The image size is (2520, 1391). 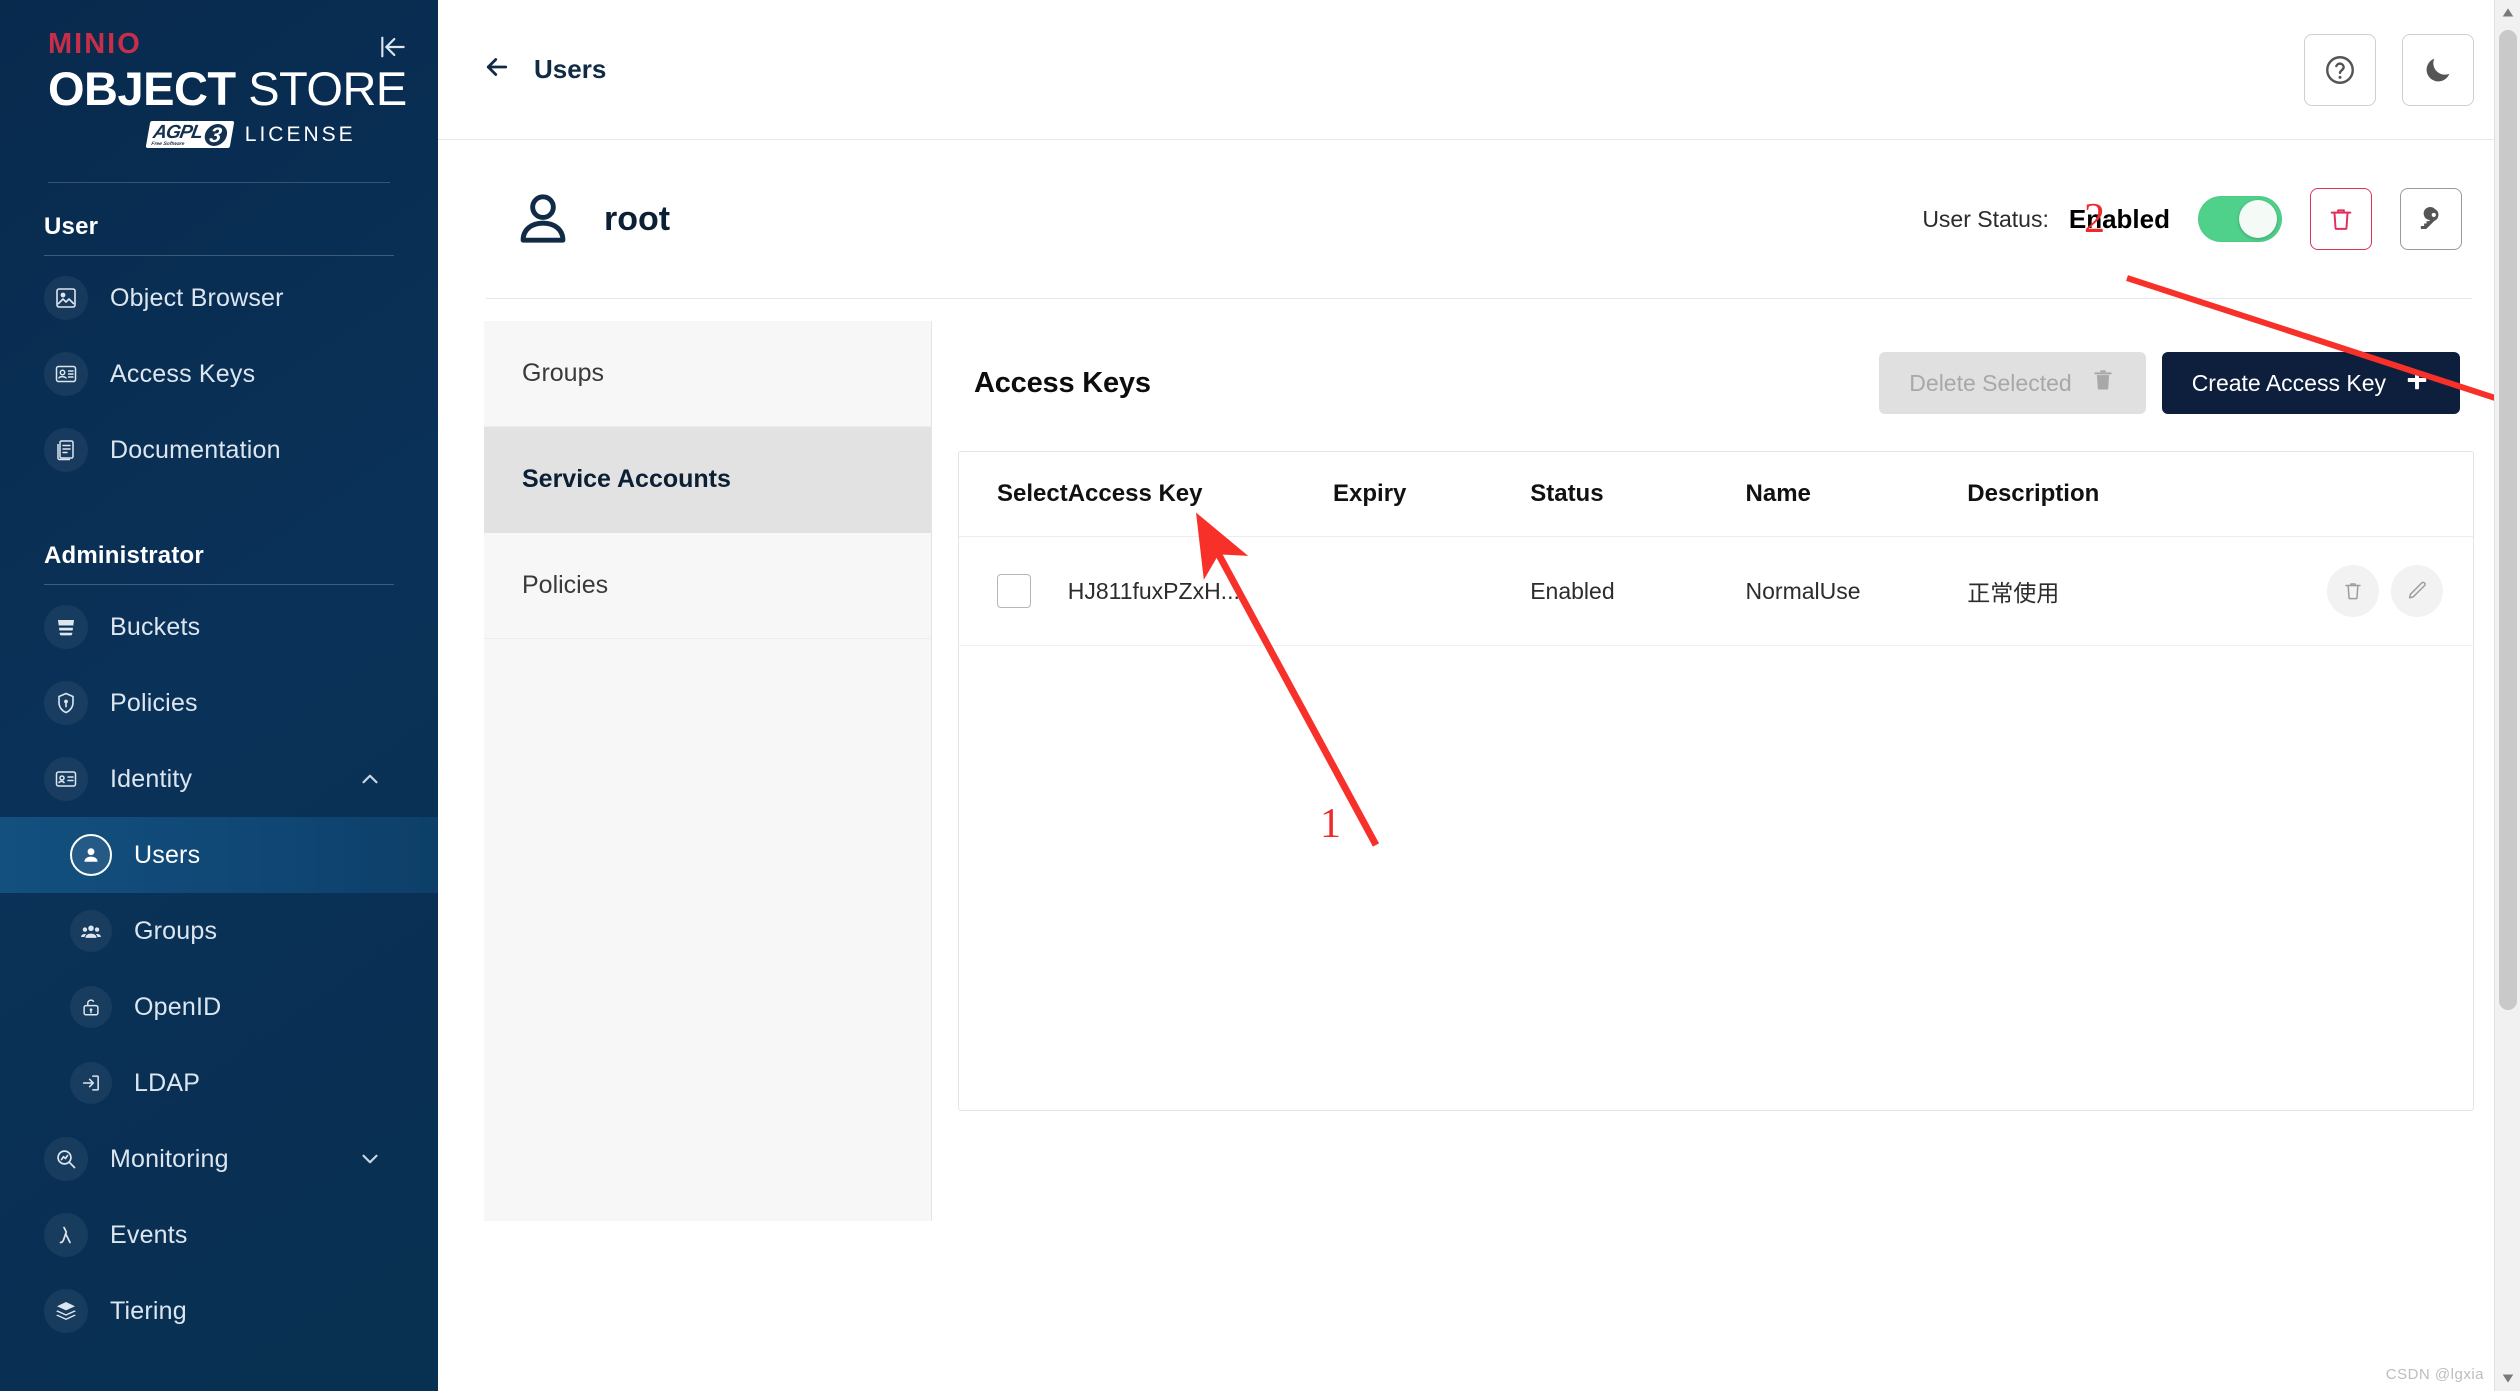 I want to click on sidebar-item-documentation: Documentation, so click(x=219, y=450).